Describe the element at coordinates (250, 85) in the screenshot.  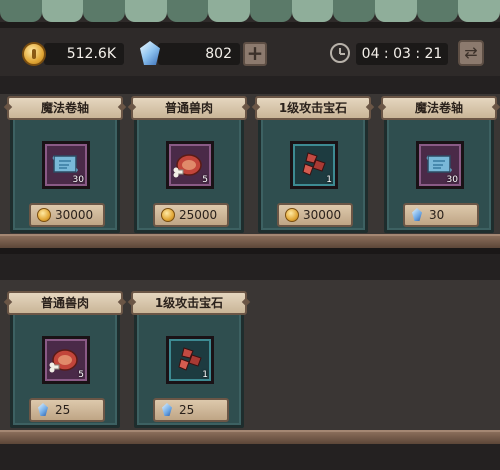
I see `shelf-wall-top` at that location.